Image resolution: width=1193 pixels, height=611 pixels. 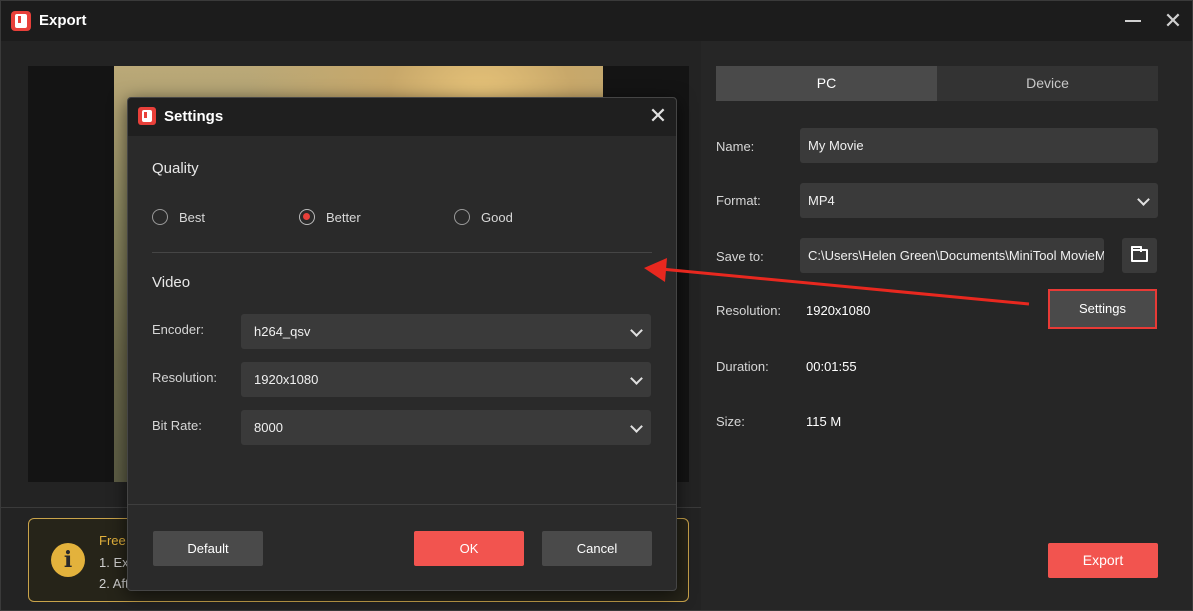 What do you see at coordinates (735, 146) in the screenshot?
I see `name-label: Name:` at bounding box center [735, 146].